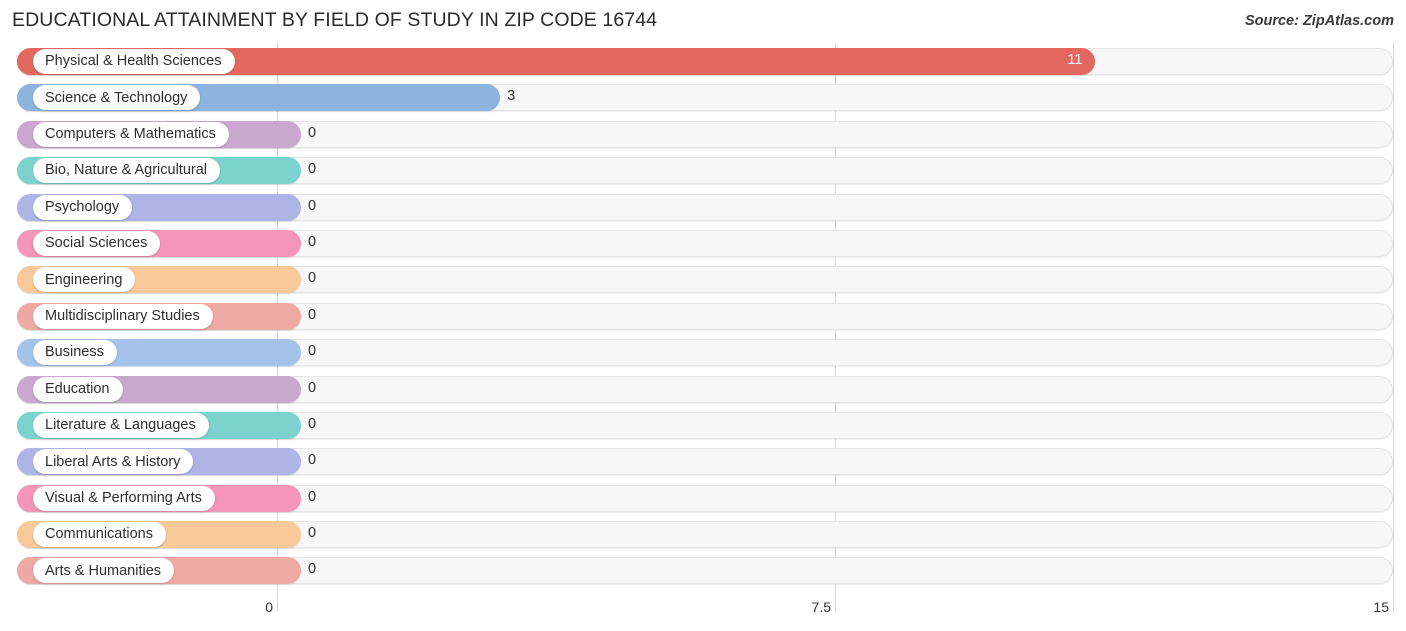 This screenshot has height=631, width=1406. I want to click on category-label-pill: Physical & Health Sciences, so click(134, 61).